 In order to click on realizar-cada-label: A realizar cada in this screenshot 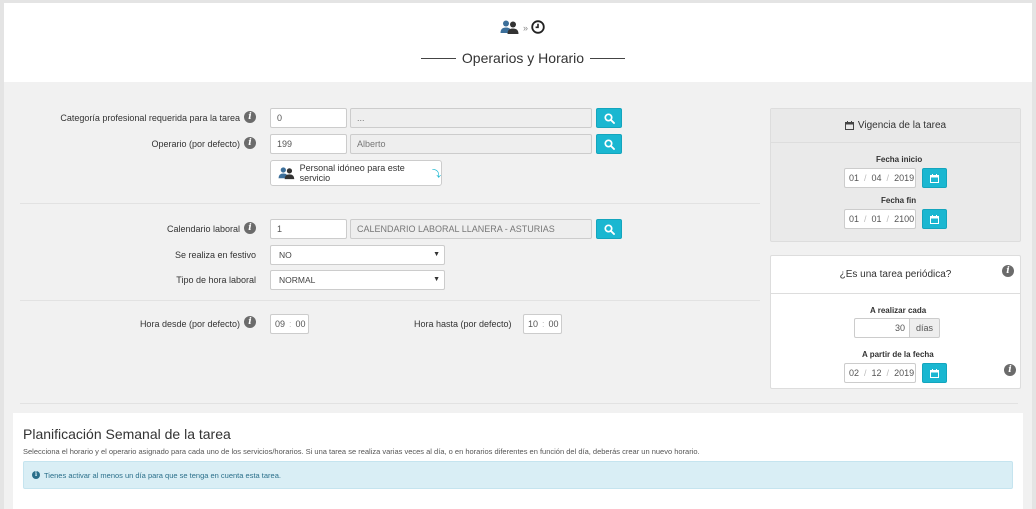, I will do `click(898, 310)`.